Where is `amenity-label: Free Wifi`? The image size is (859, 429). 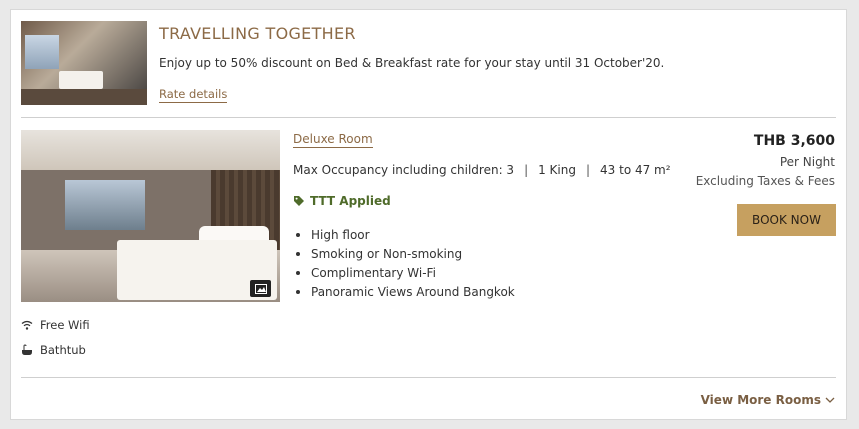
amenity-label: Free Wifi is located at coordinates (65, 325).